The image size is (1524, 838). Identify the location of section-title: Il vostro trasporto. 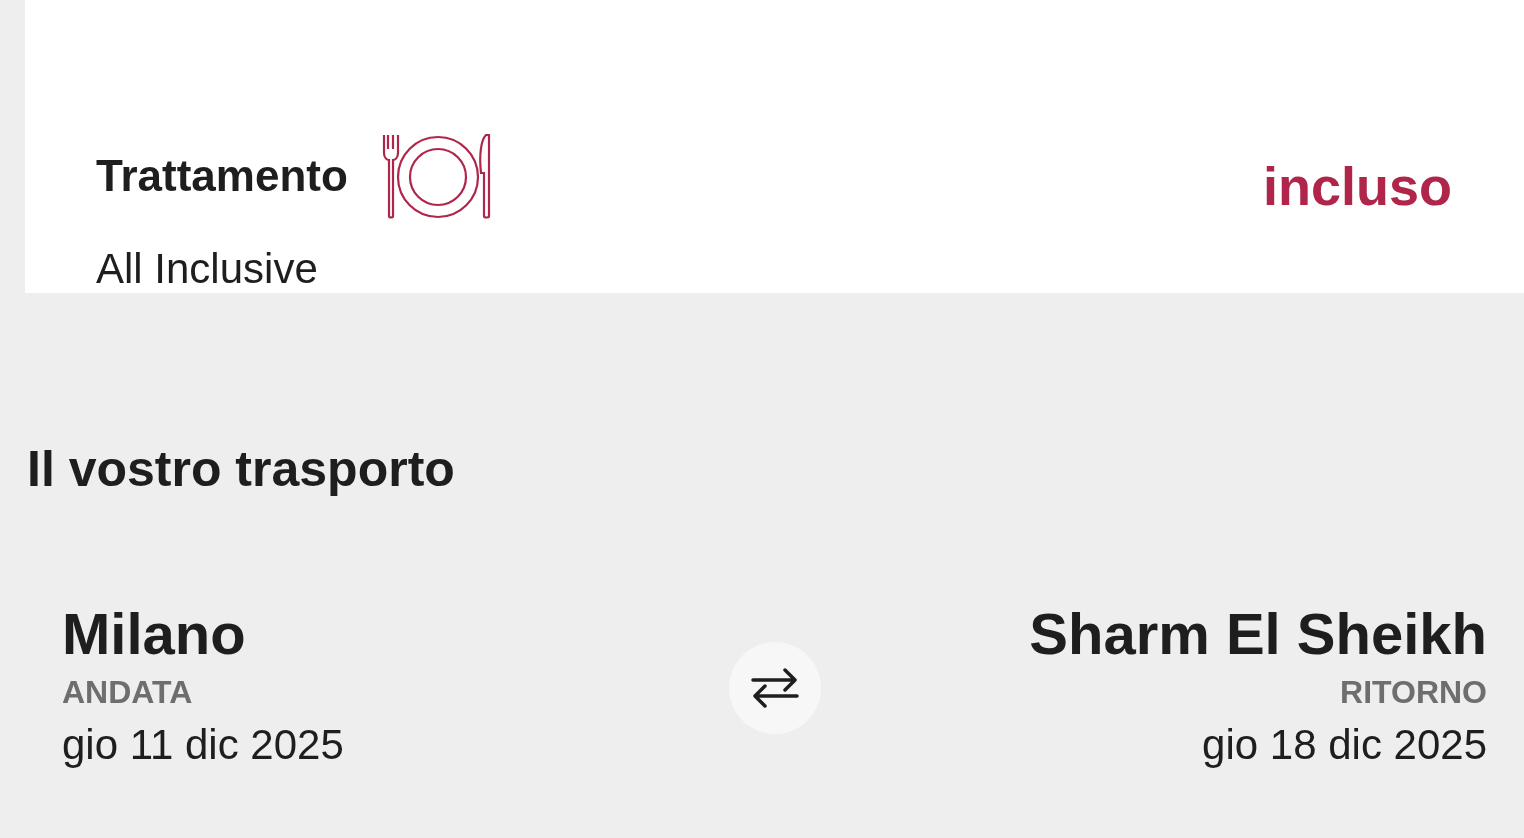
(241, 469).